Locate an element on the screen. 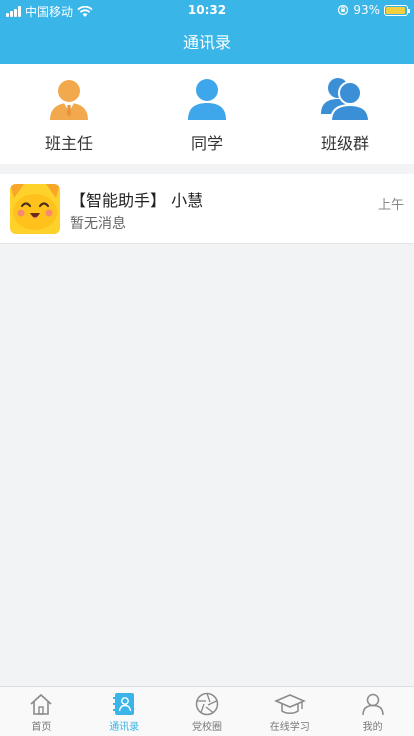 Image resolution: width=414 pixels, height=736 pixels. assistant-avatar-icon is located at coordinates (35, 209).